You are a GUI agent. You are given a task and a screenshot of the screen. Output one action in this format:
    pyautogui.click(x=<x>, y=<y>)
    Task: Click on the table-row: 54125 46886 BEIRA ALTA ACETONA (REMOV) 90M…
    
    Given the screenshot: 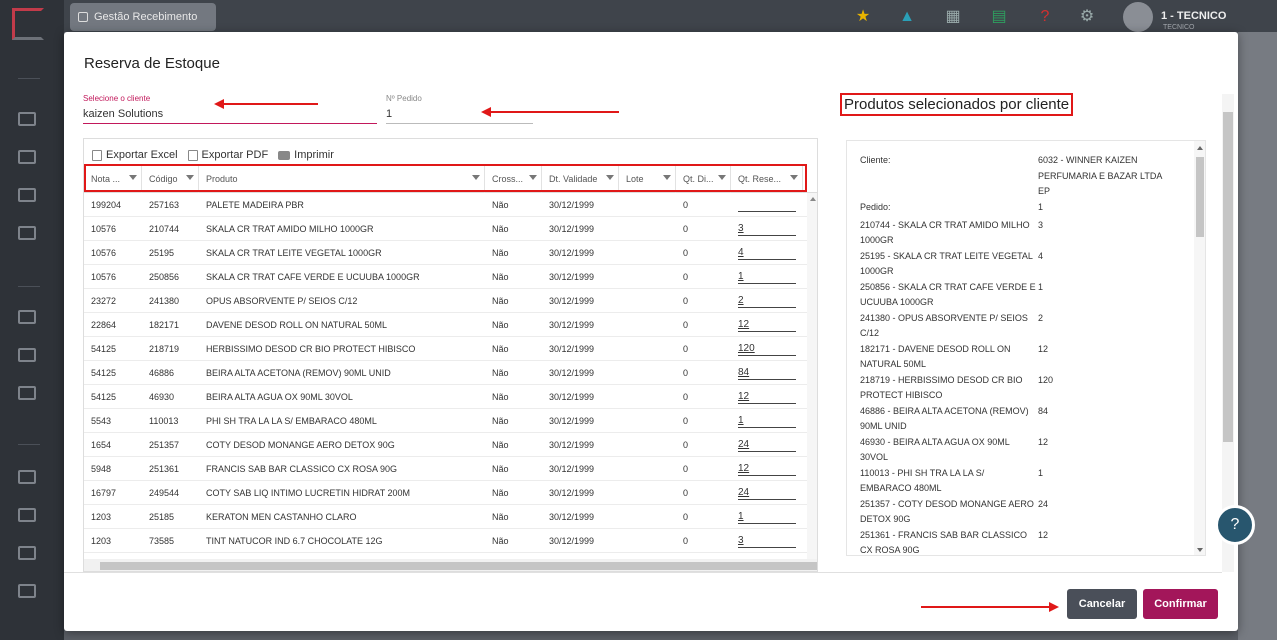 What is the action you would take?
    pyautogui.click(x=445, y=373)
    